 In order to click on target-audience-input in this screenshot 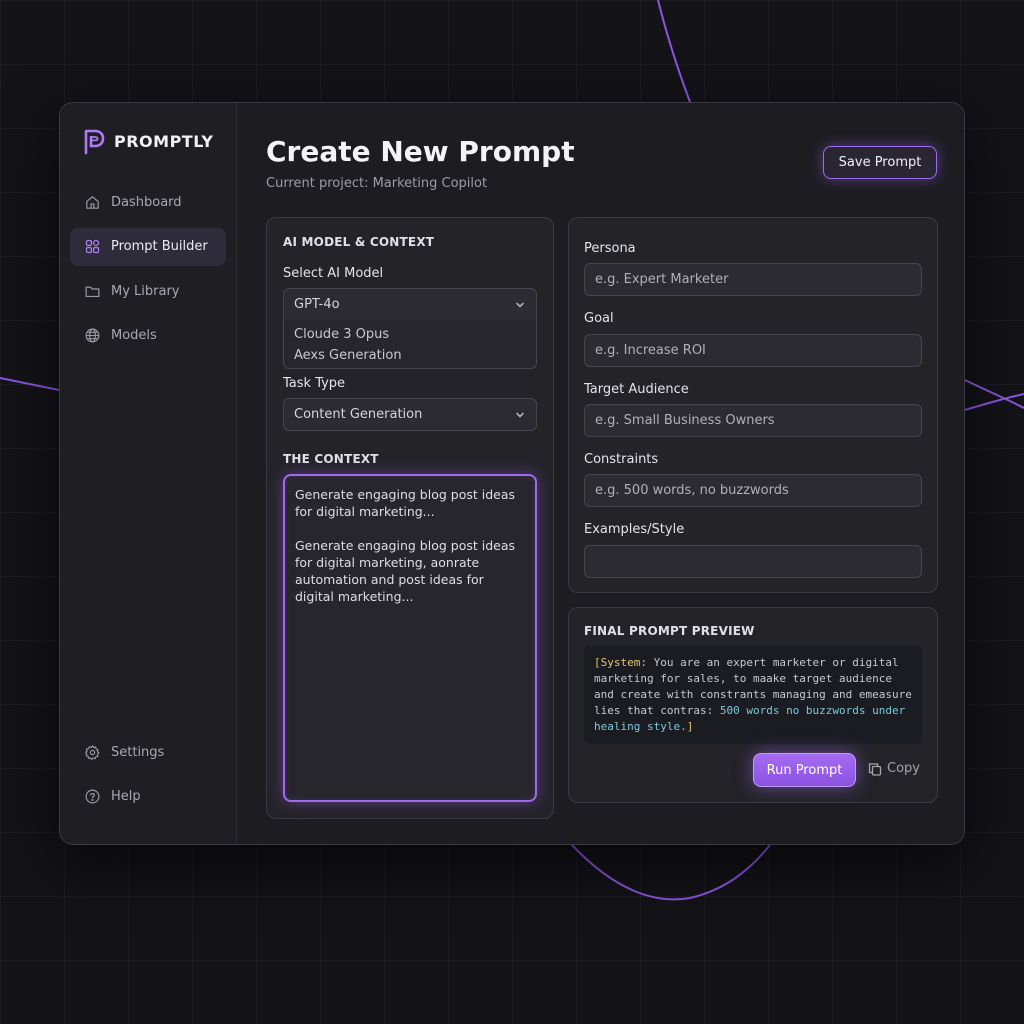, I will do `click(753, 420)`.